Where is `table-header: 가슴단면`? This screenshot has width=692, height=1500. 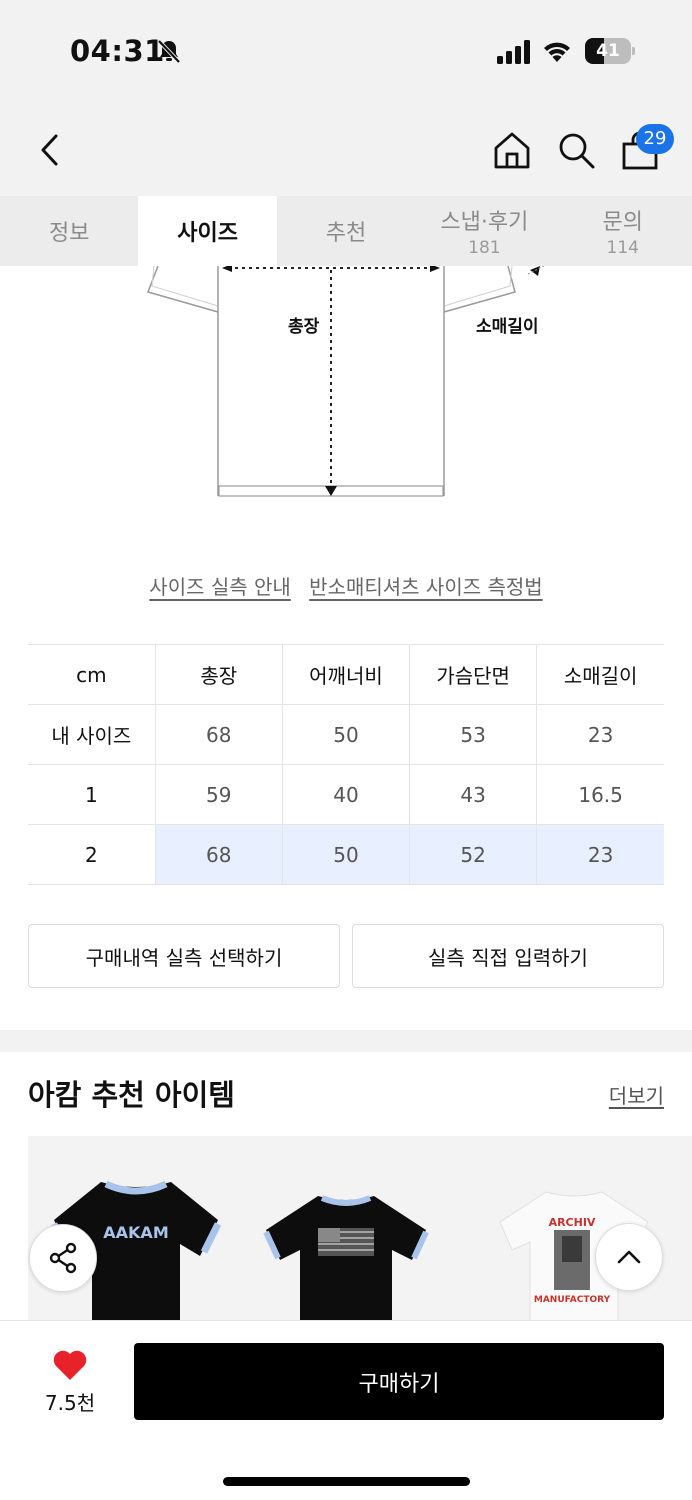
table-header: 가슴단면 is located at coordinates (473, 674).